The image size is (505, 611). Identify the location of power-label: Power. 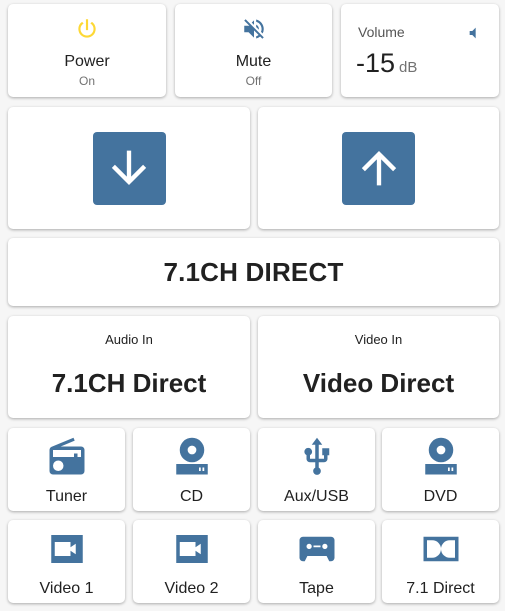
(87, 61).